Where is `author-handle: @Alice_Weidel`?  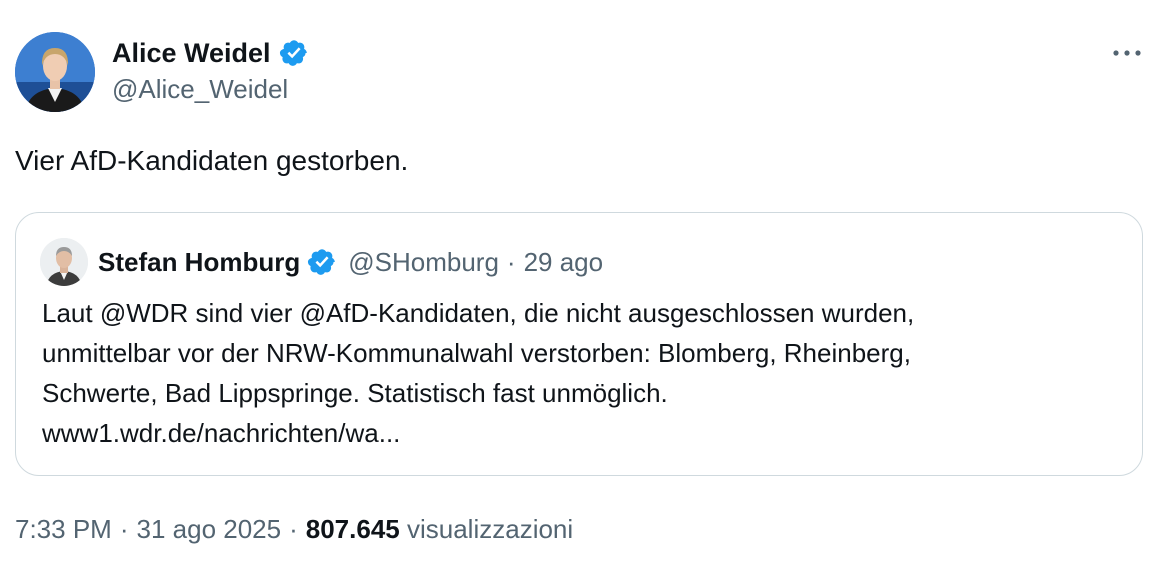
author-handle: @Alice_Weidel is located at coordinates (200, 89).